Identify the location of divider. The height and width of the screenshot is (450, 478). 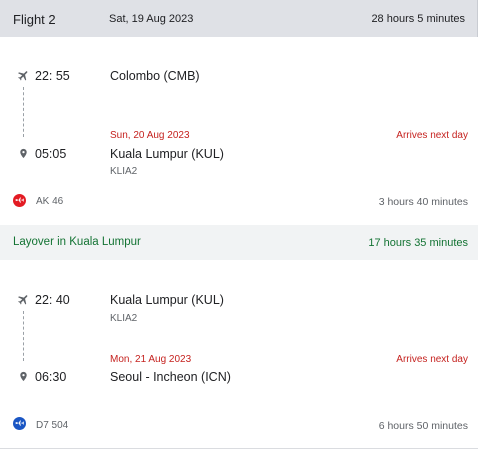
(239, 448).